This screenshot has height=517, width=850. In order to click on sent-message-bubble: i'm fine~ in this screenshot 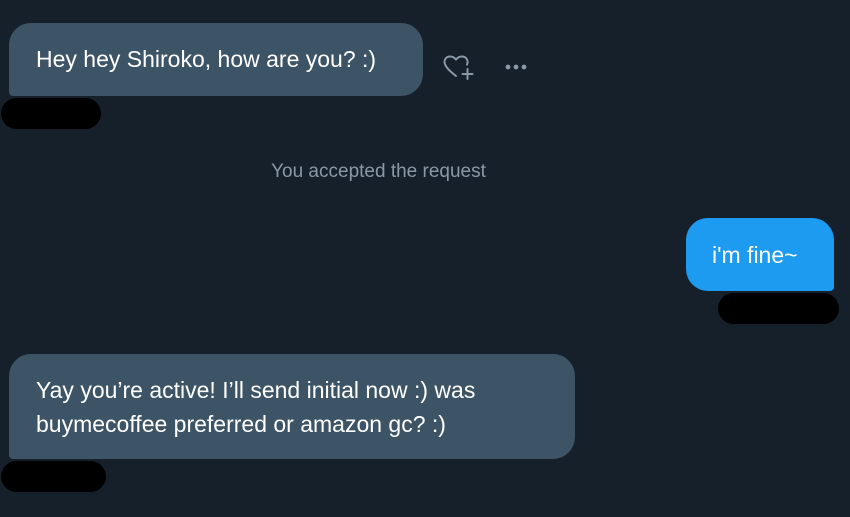, I will do `click(760, 254)`.